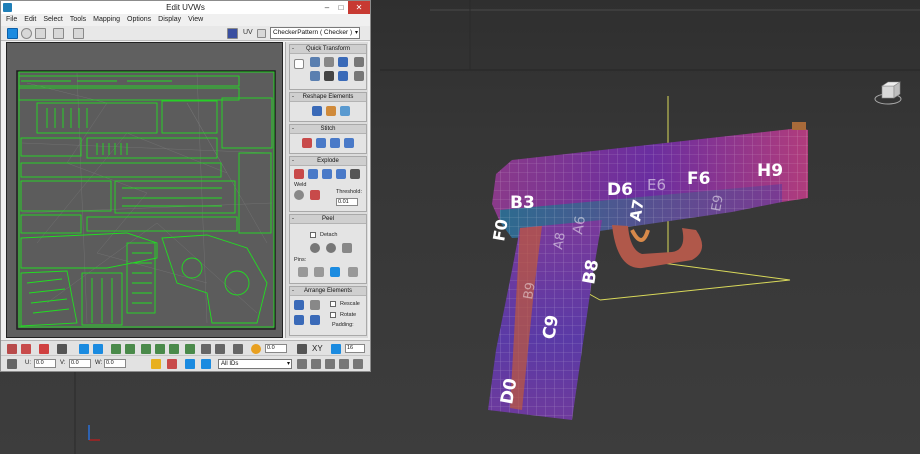 The width and height of the screenshot is (920, 454). I want to click on rollout-reshape-elements: - Reshape Elements, so click(328, 107).